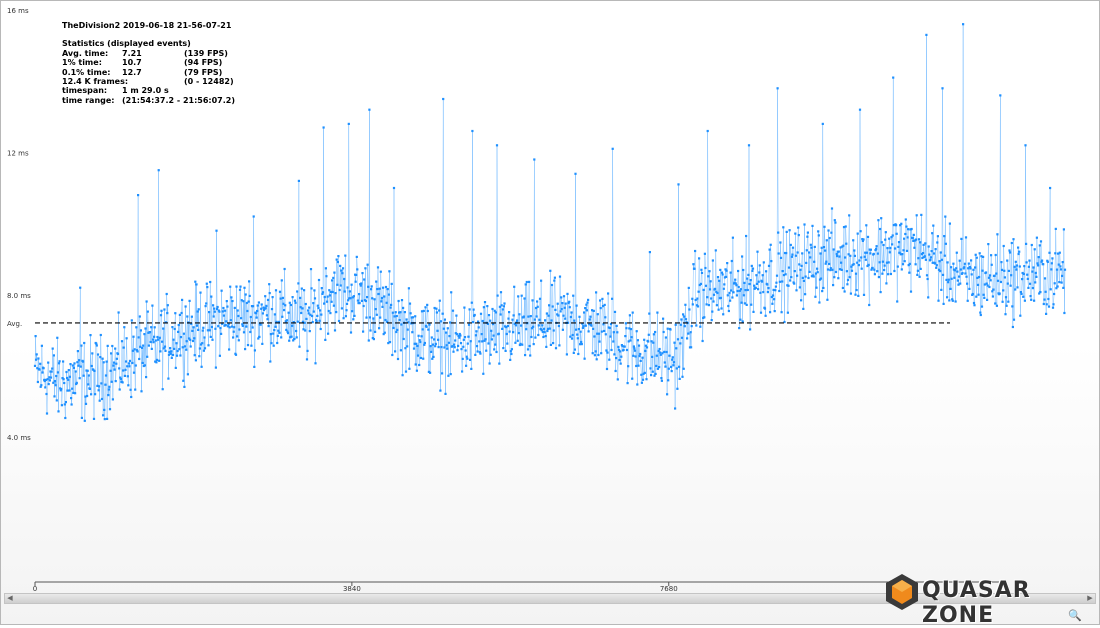 The width and height of the screenshot is (1100, 628). I want to click on scroll-left-arrow-icon: ◀, so click(10, 598).